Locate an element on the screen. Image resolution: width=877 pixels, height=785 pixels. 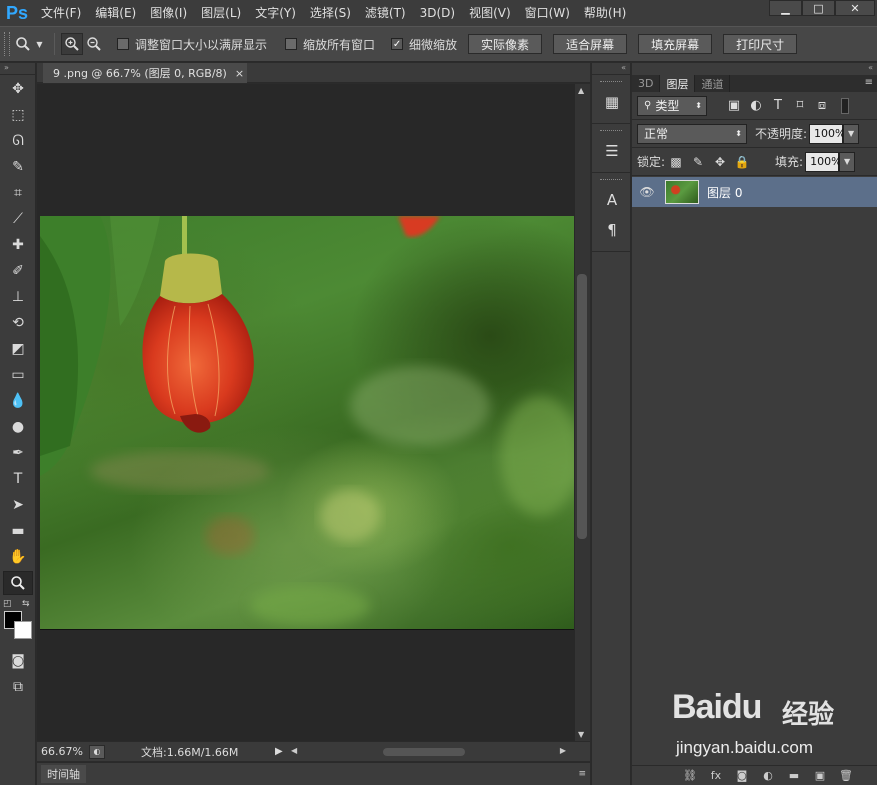
swap-colors-icon: ⇆ is located at coordinates (26, 604).